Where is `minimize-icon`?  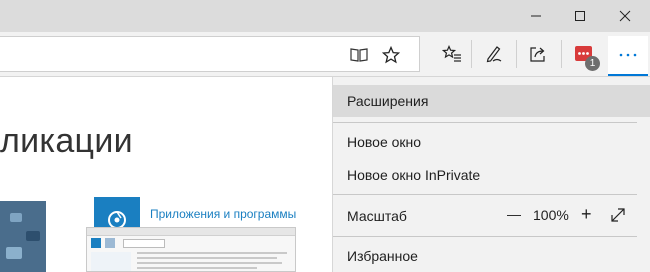 minimize-icon is located at coordinates (536, 16).